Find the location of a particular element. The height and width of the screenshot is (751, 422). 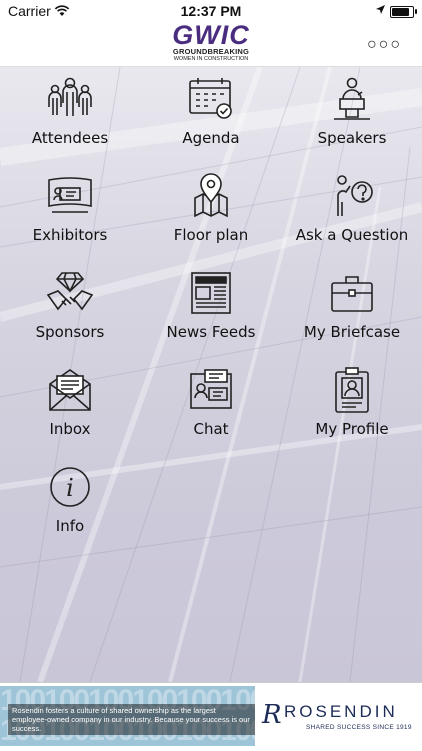

tile-my-profile: My Profile is located at coordinates (352, 406).